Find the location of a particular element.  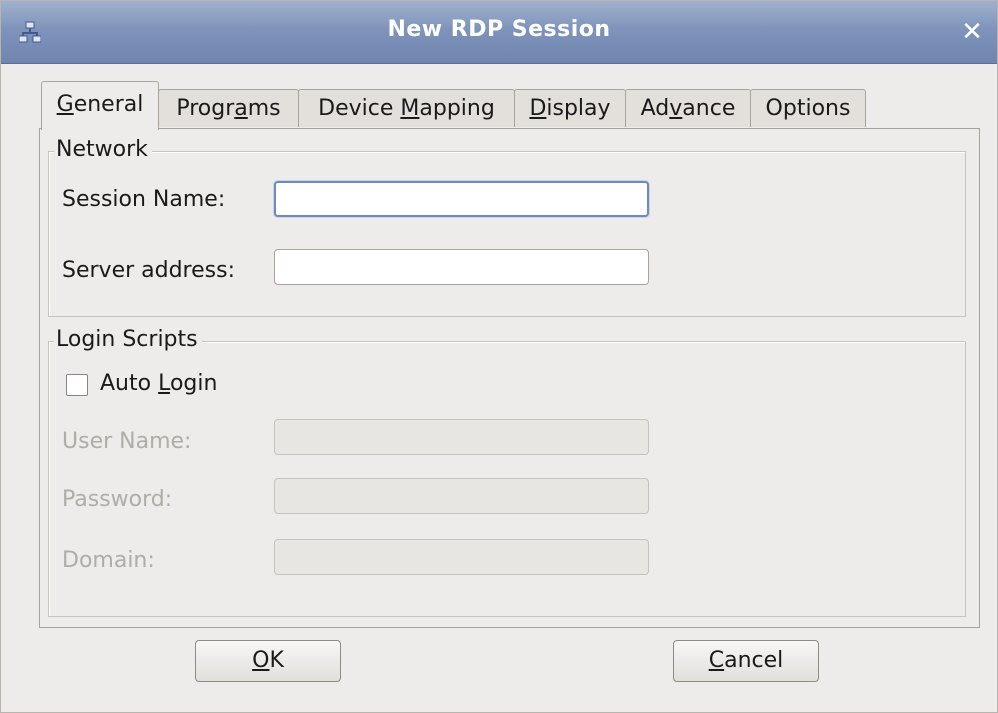

auto-login-label: Auto Login is located at coordinates (158, 383).